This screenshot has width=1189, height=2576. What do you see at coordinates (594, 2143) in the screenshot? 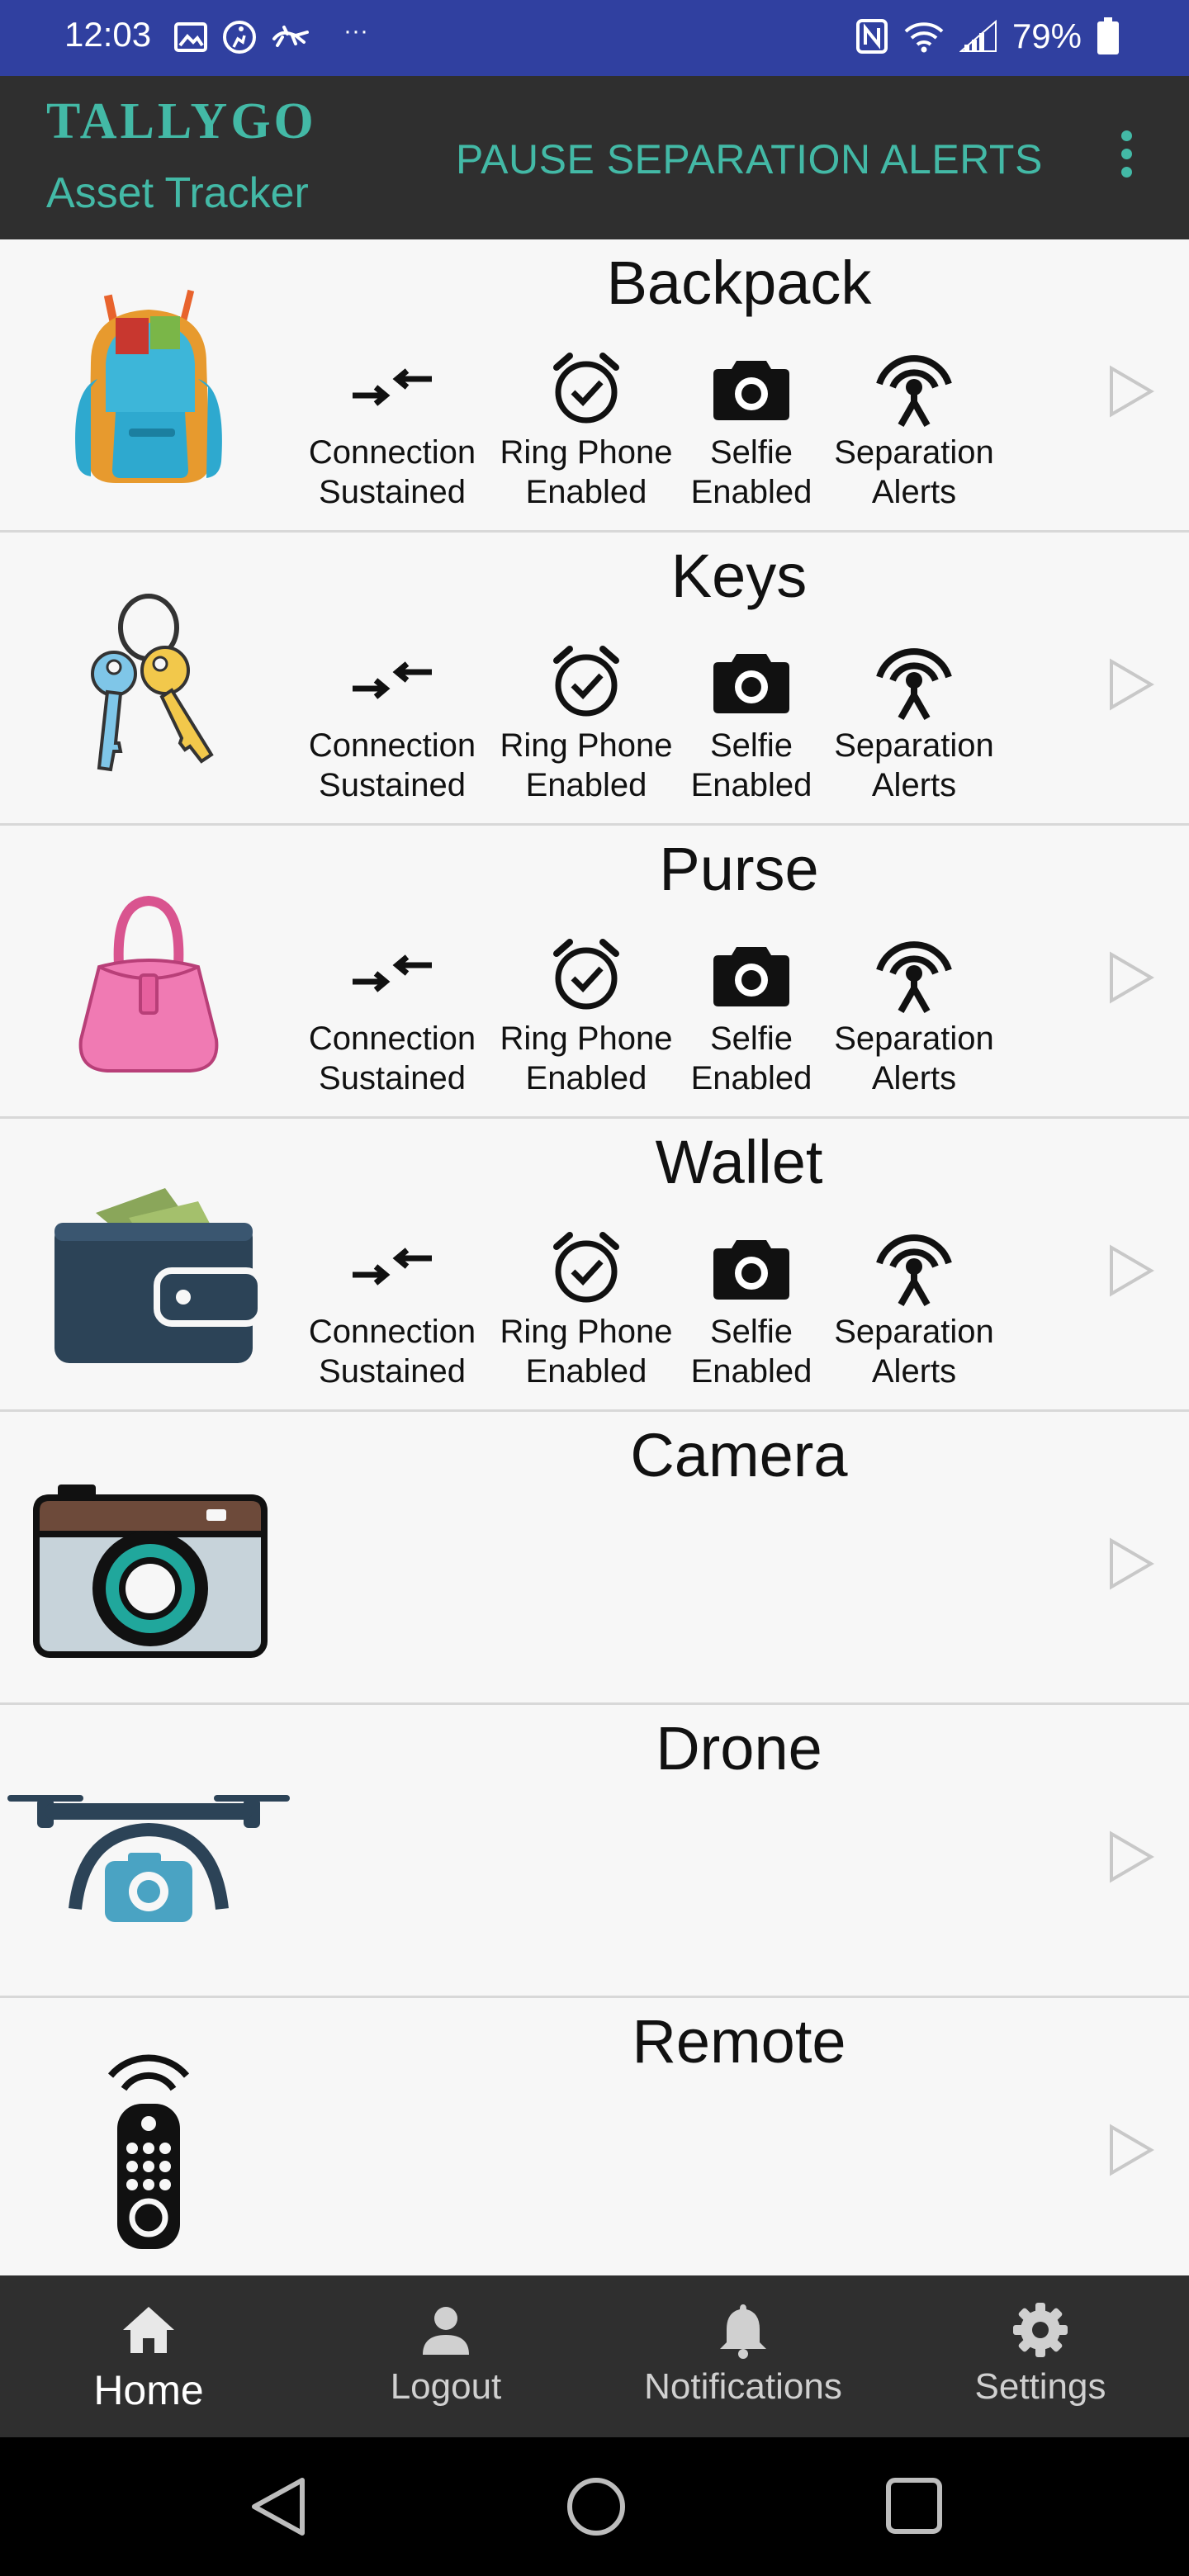
I see `asset-row-remote: Remote` at bounding box center [594, 2143].